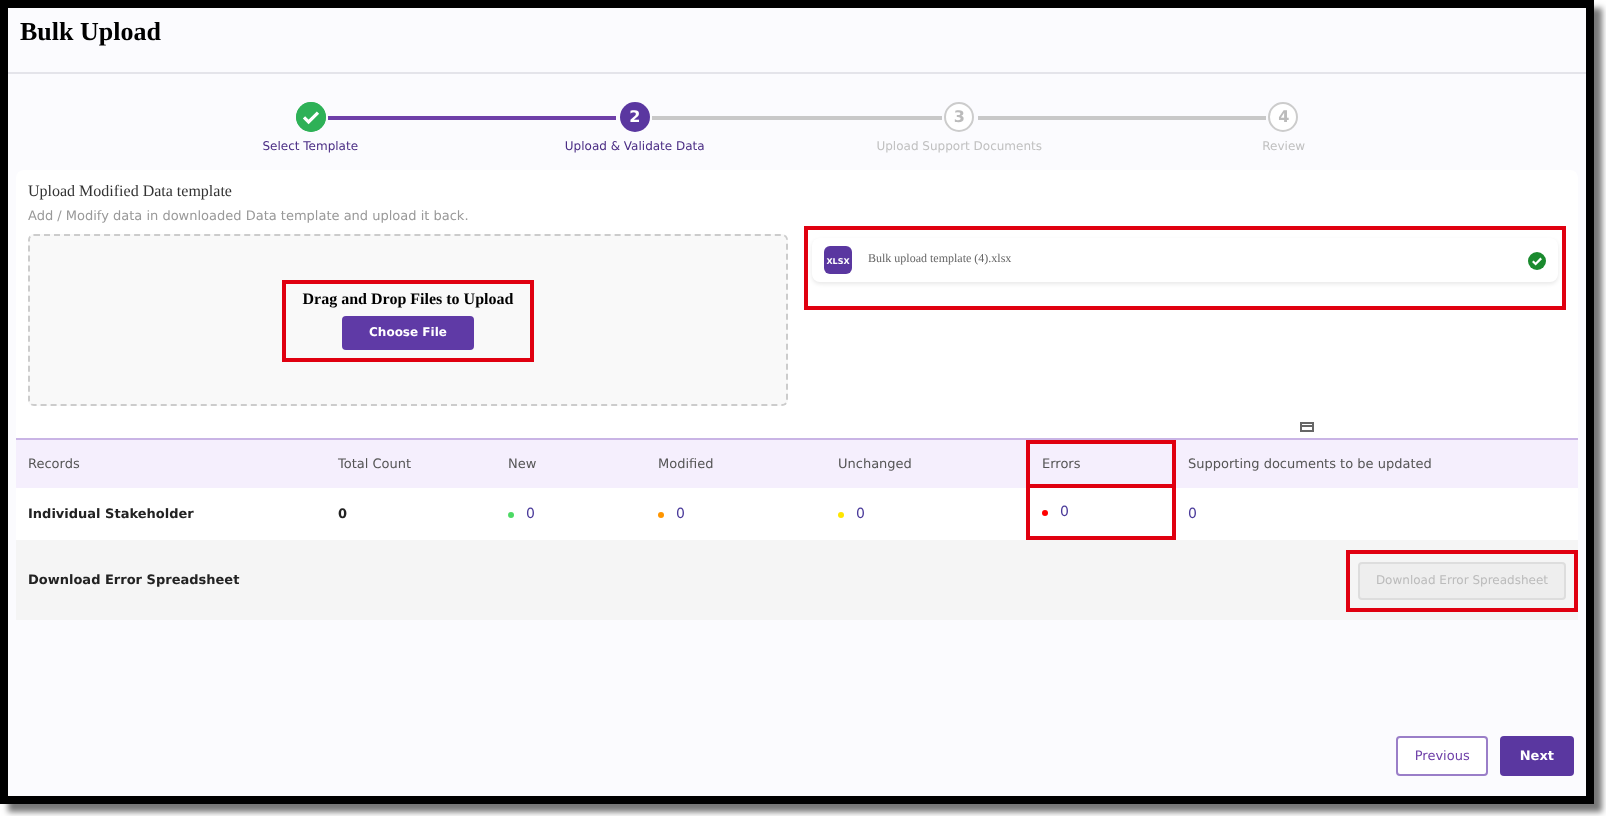 The image size is (1606, 816). What do you see at coordinates (634, 117) in the screenshot?
I see `step-number: 2` at bounding box center [634, 117].